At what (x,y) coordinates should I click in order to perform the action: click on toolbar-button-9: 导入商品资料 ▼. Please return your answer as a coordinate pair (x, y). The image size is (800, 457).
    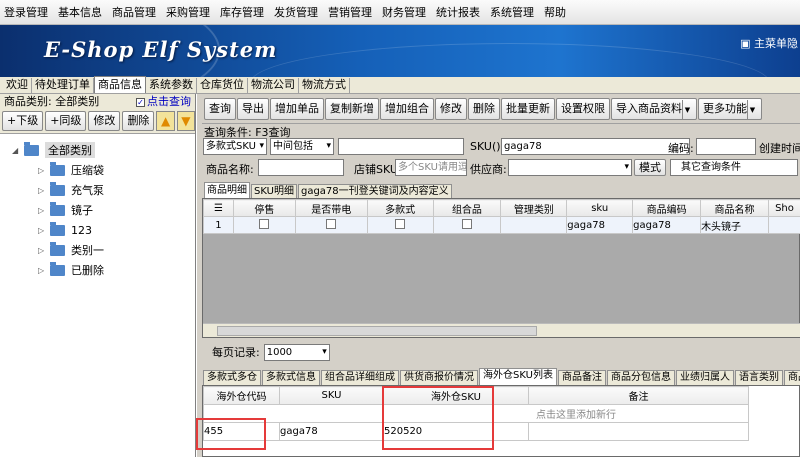
    Looking at the image, I should click on (654, 108).